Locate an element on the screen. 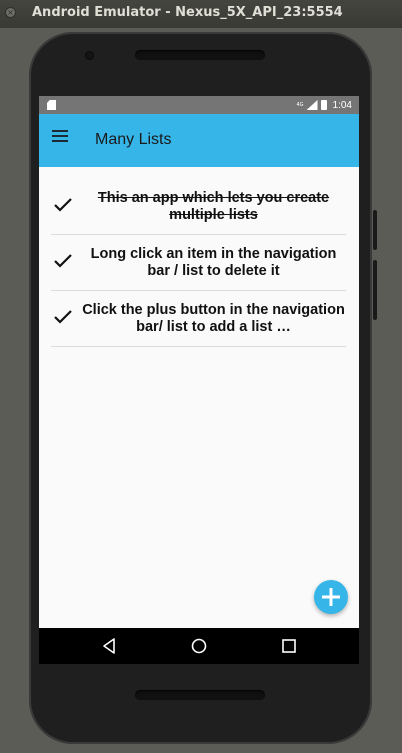  plus-icon is located at coordinates (331, 597).